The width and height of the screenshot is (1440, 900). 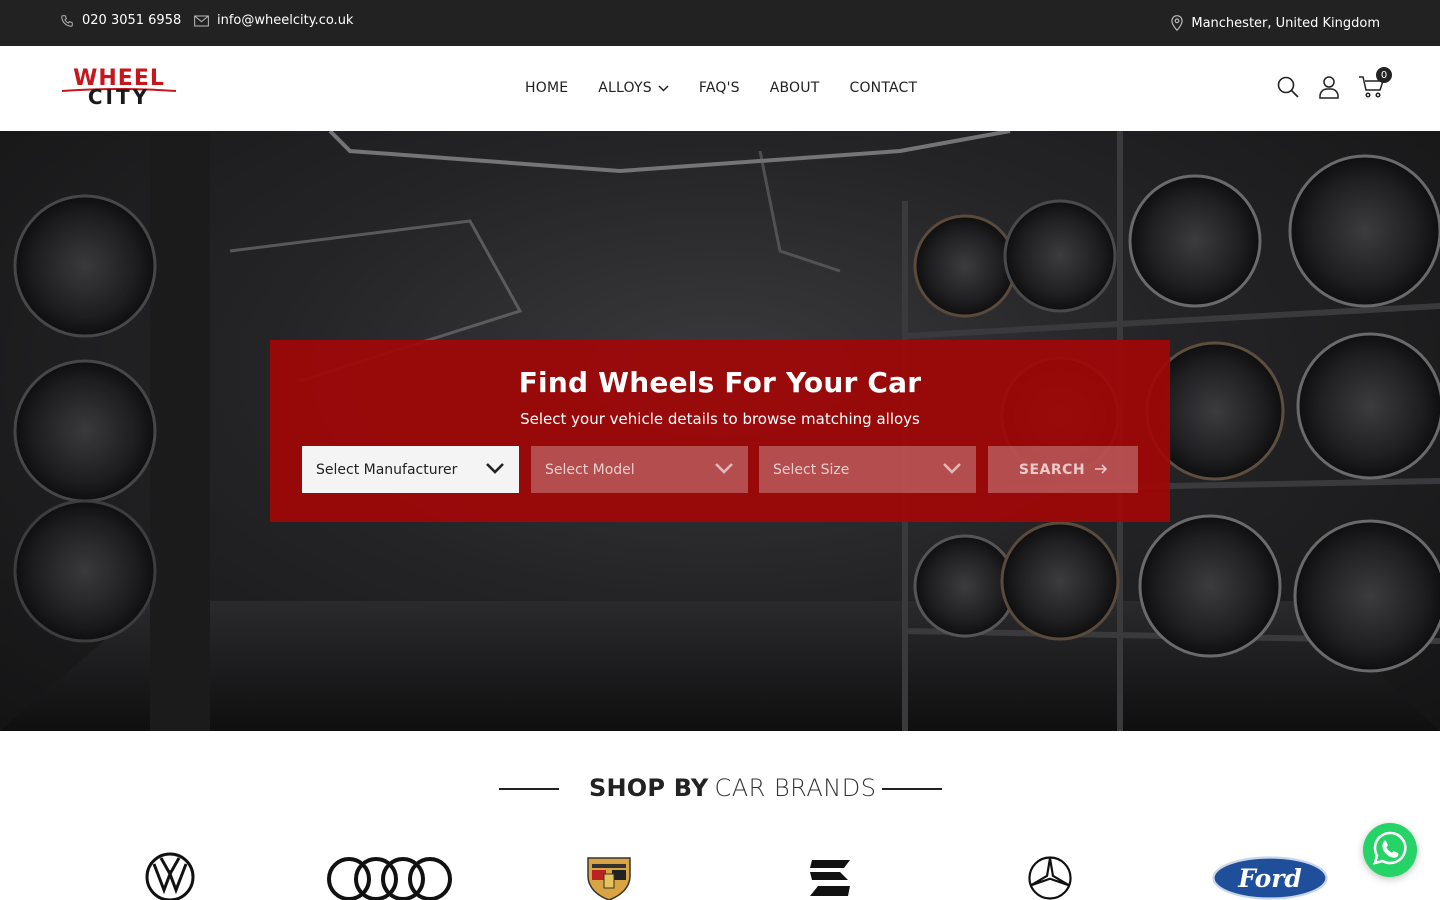 What do you see at coordinates (132, 20) in the screenshot?
I see `phone-number: 020 3051 6958` at bounding box center [132, 20].